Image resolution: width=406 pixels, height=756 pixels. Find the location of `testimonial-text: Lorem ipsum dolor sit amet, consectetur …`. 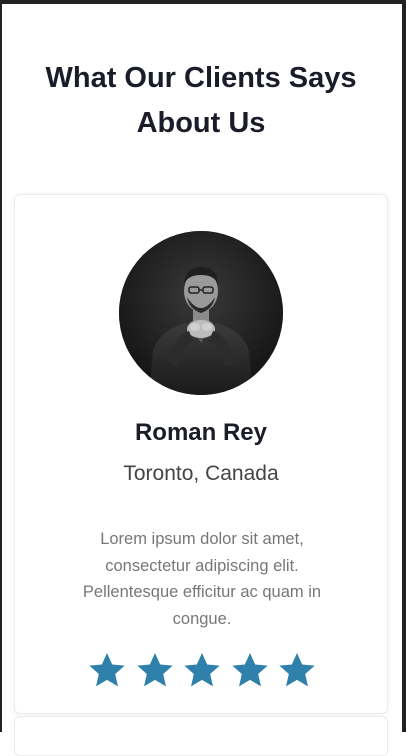

testimonial-text: Lorem ipsum dolor sit amet, consectetur … is located at coordinates (202, 579).